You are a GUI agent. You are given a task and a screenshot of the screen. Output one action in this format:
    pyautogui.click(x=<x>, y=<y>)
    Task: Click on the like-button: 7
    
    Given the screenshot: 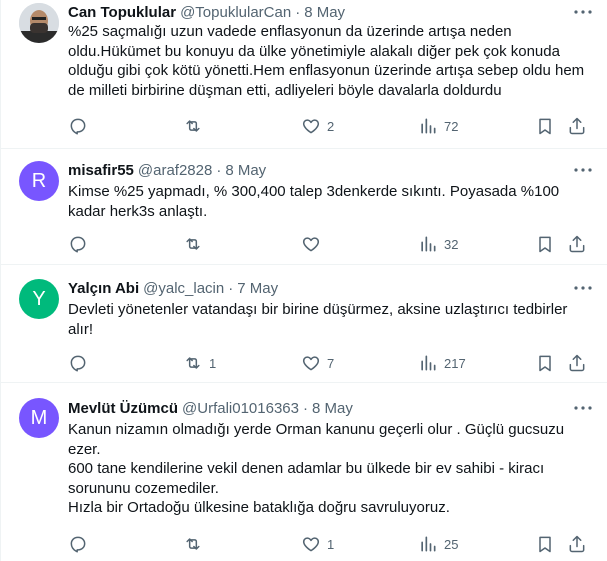 What is the action you would take?
    pyautogui.click(x=317, y=363)
    